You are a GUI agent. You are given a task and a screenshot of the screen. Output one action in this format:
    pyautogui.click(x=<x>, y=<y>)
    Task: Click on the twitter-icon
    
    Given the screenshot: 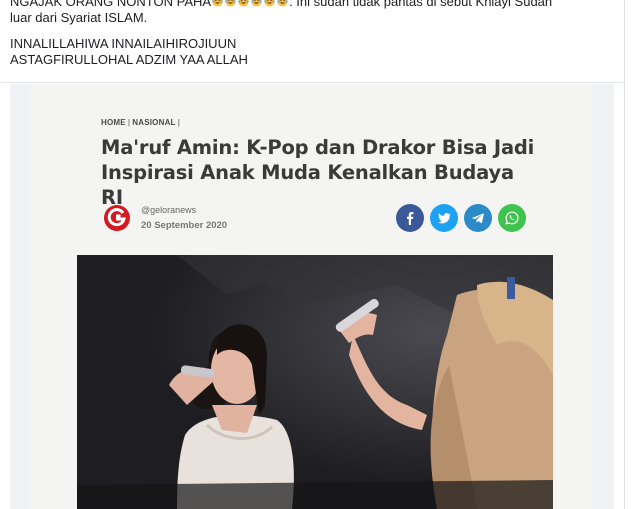 What is the action you would take?
    pyautogui.click(x=444, y=218)
    